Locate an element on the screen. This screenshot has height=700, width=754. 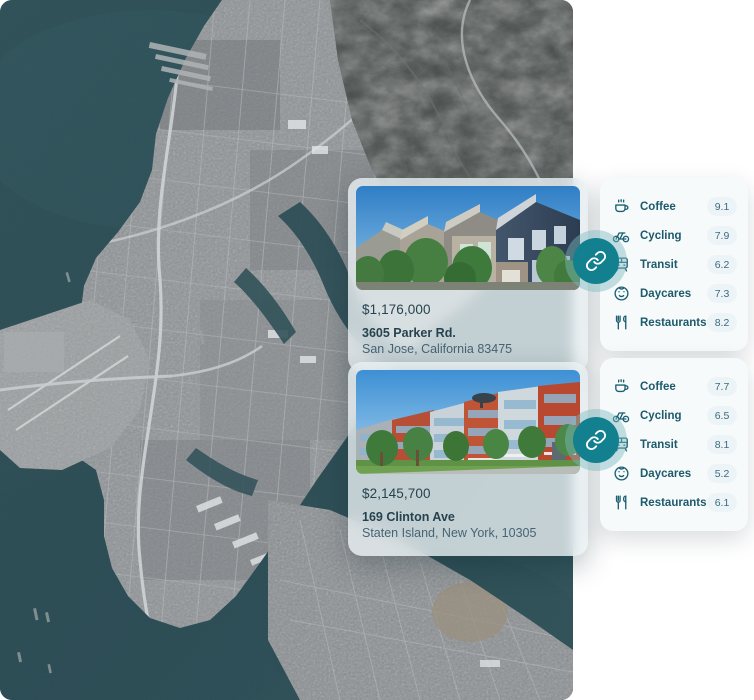
amenity-row-cycling: Cycling 7.9 is located at coordinates (674, 235).